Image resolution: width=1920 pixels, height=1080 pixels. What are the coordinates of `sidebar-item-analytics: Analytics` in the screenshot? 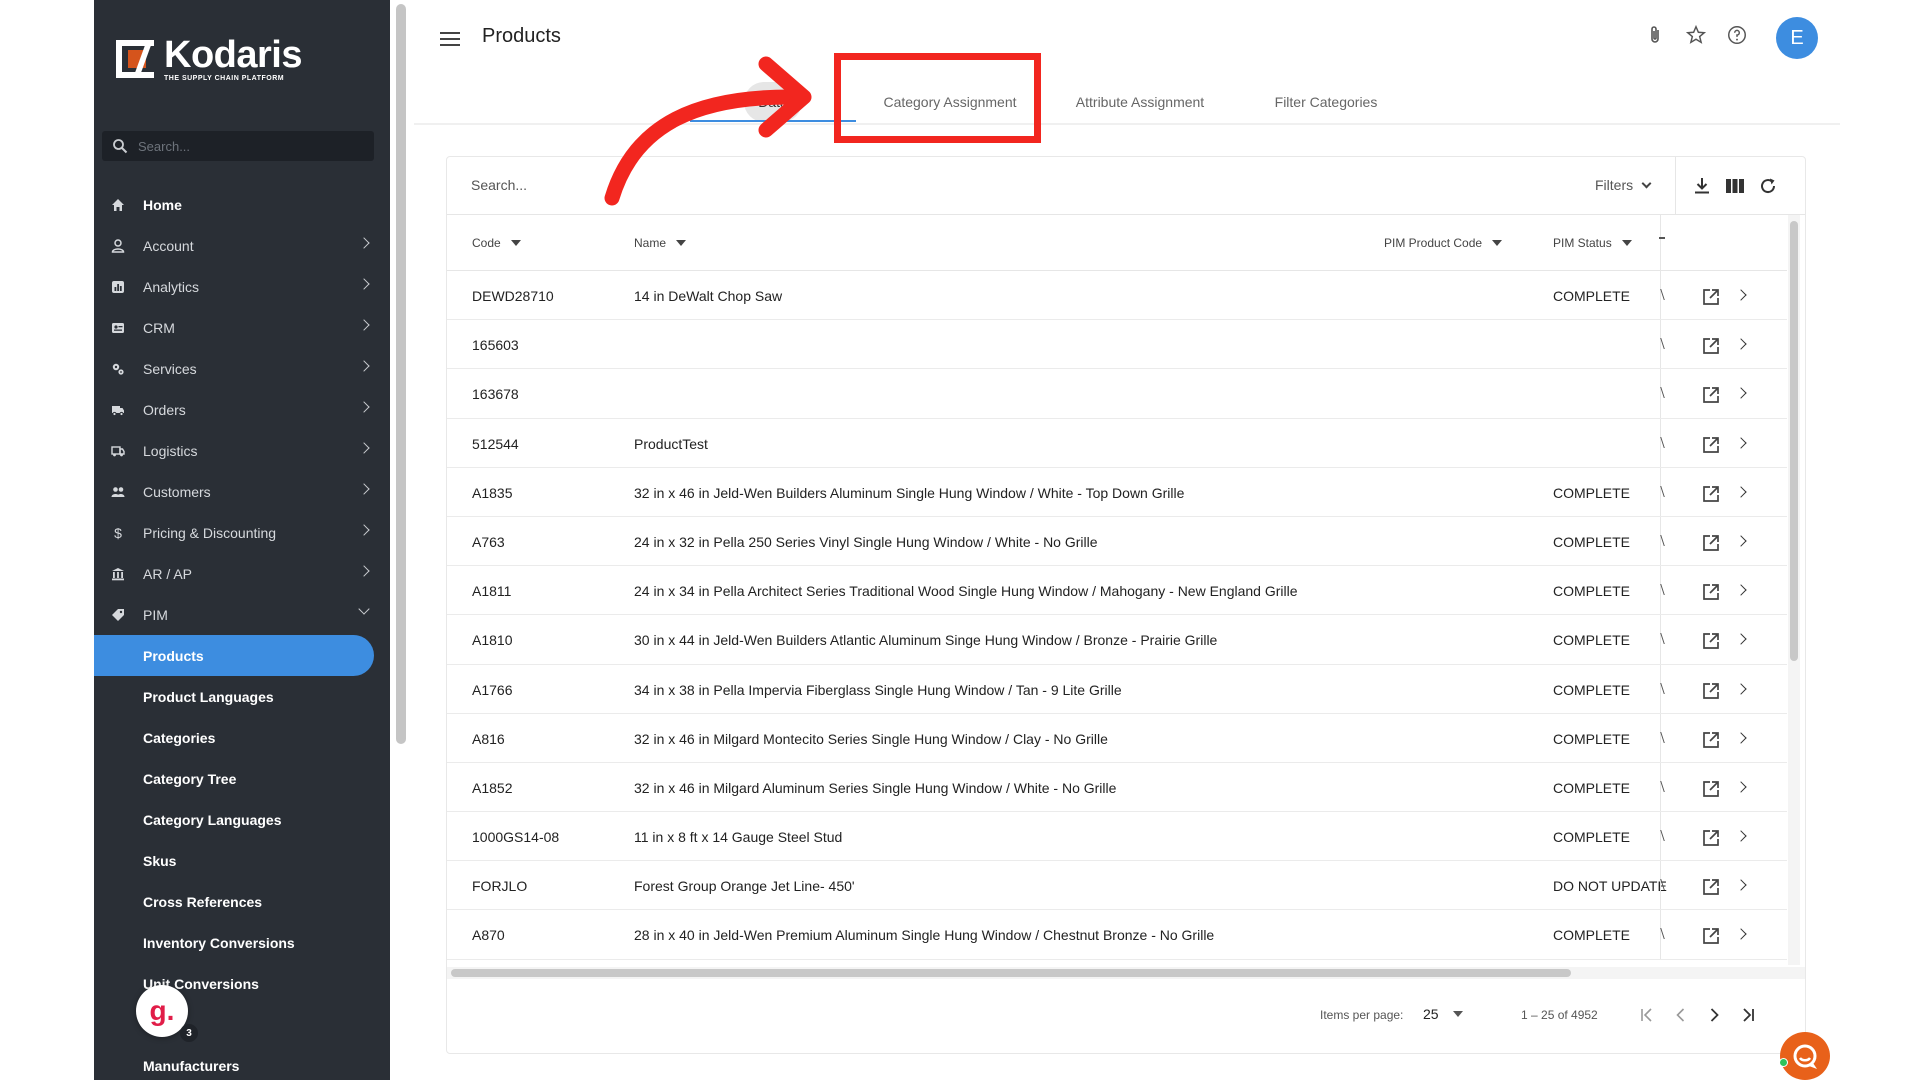 It's located at (242, 286).